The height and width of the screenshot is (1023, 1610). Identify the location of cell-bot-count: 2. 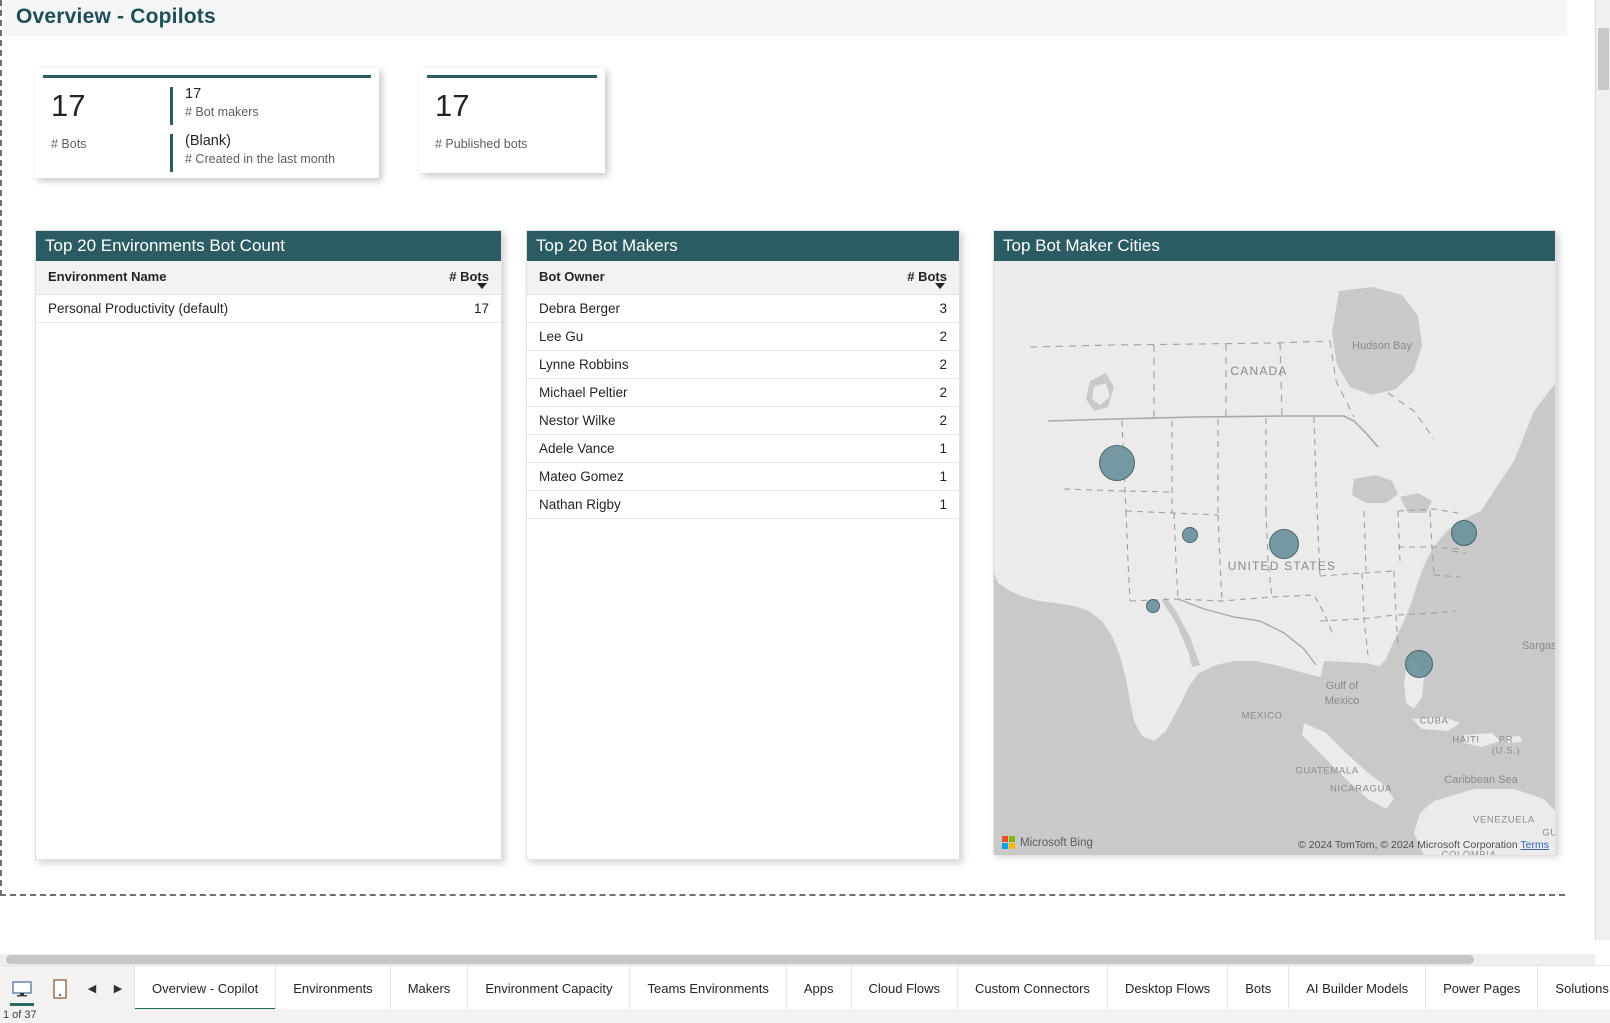
(907, 336).